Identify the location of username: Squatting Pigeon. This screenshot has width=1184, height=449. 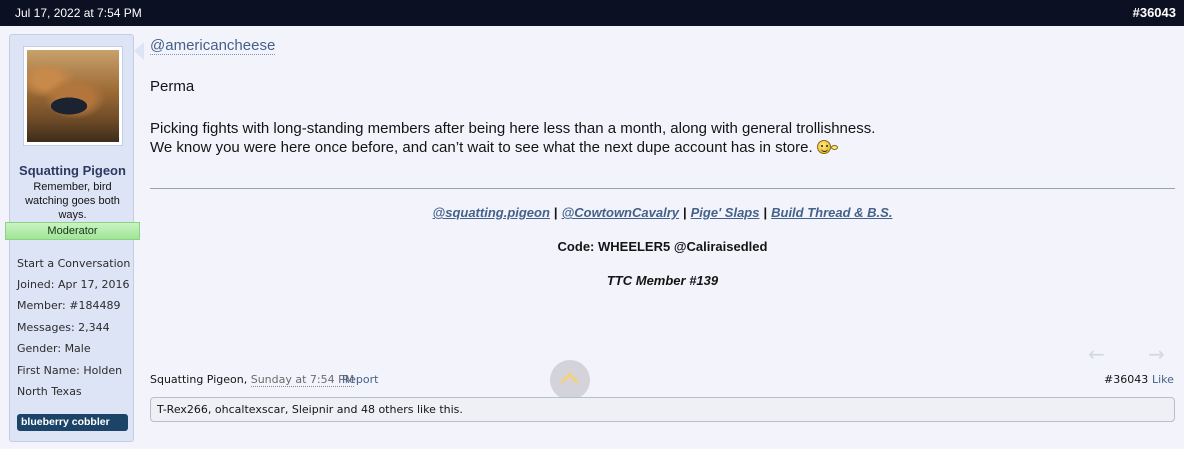
(72, 170).